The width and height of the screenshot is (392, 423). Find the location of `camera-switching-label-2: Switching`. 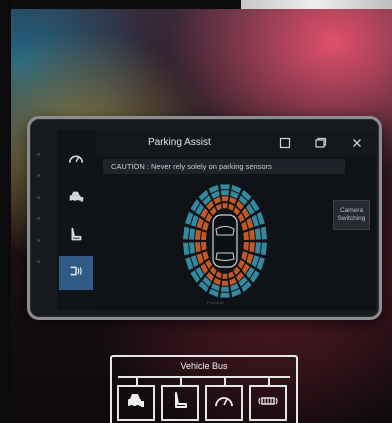

camera-switching-label-2: Switching is located at coordinates (351, 218).